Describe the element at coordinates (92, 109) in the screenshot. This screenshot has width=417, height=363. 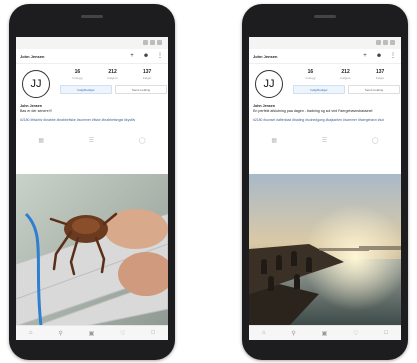
I see `bio: John Jensen Bas er der senere!!!` at that location.